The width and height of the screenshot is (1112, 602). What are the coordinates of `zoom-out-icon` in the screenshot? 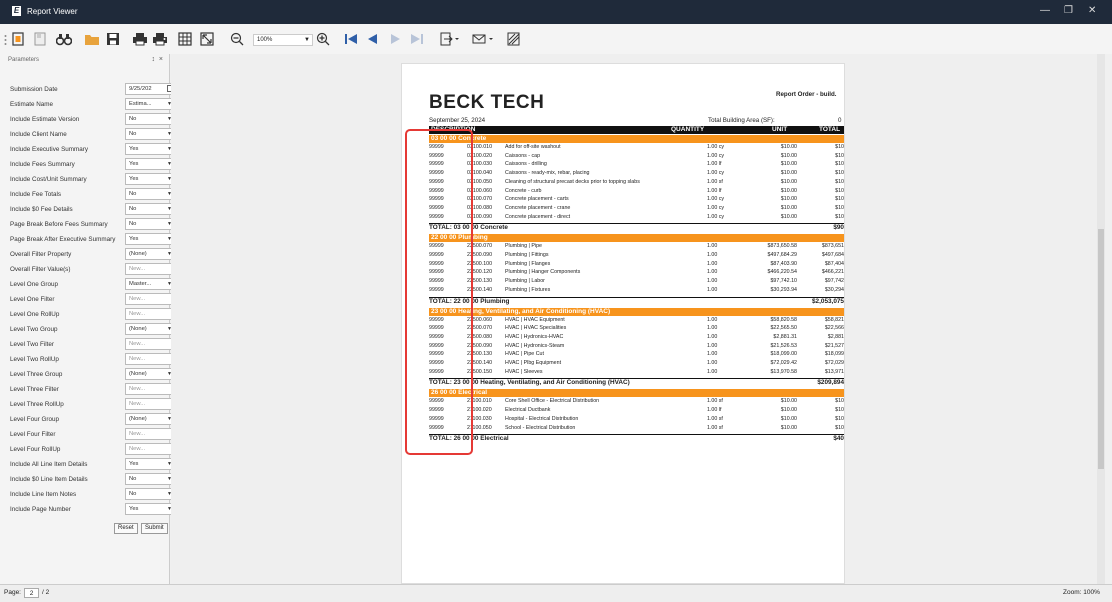 It's located at (237, 39).